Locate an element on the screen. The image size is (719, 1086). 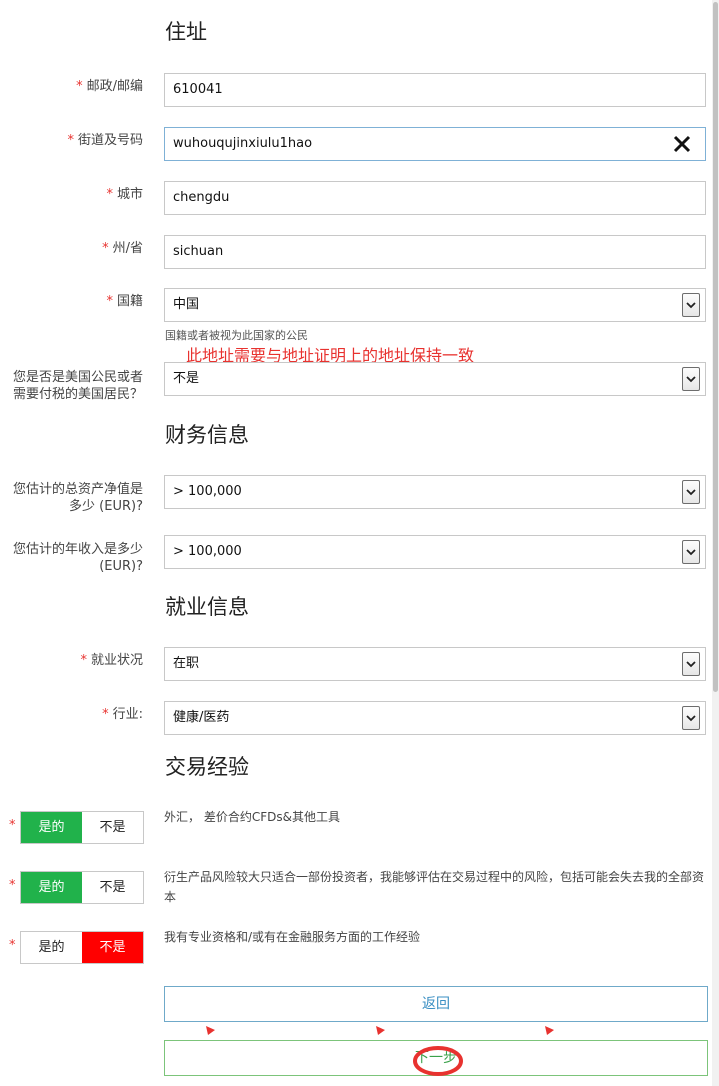
street-input: wuhouqujinxiulu1hao is located at coordinates (435, 144).